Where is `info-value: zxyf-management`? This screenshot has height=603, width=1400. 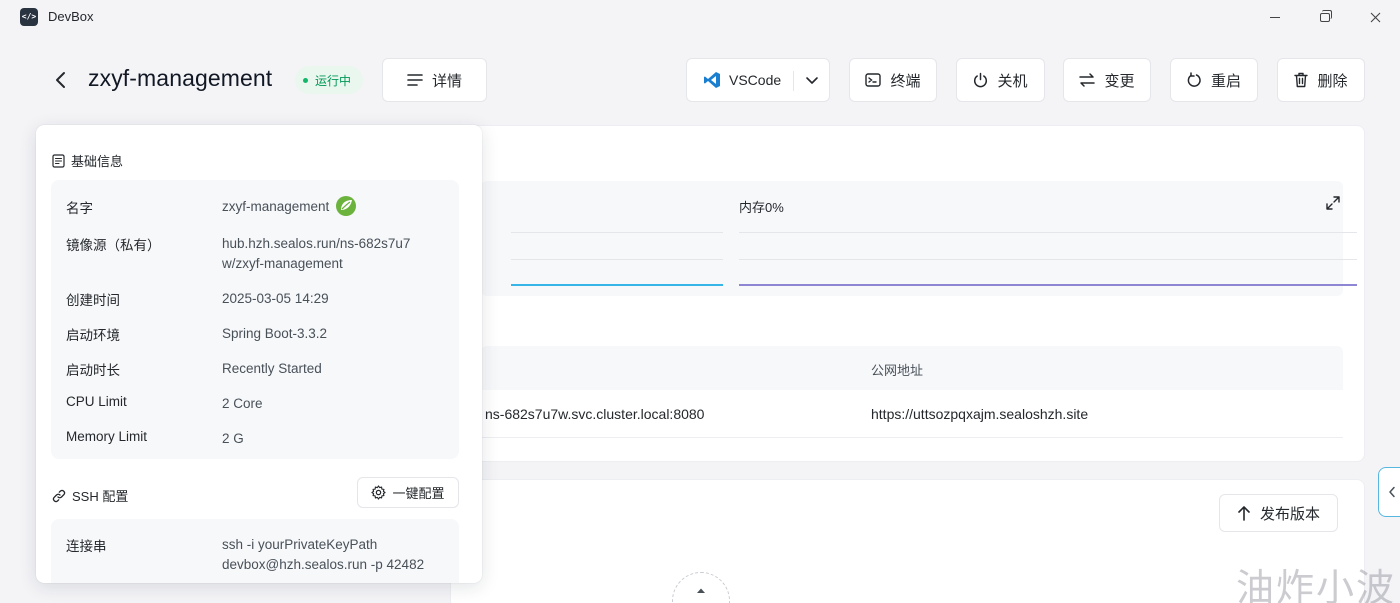 info-value: zxyf-management is located at coordinates (337, 206).